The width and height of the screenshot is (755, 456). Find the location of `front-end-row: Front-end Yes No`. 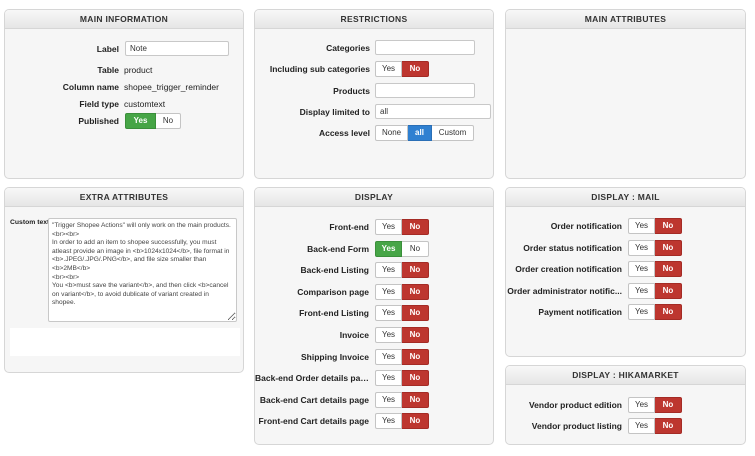

front-end-row: Front-end Yes No is located at coordinates (374, 227).